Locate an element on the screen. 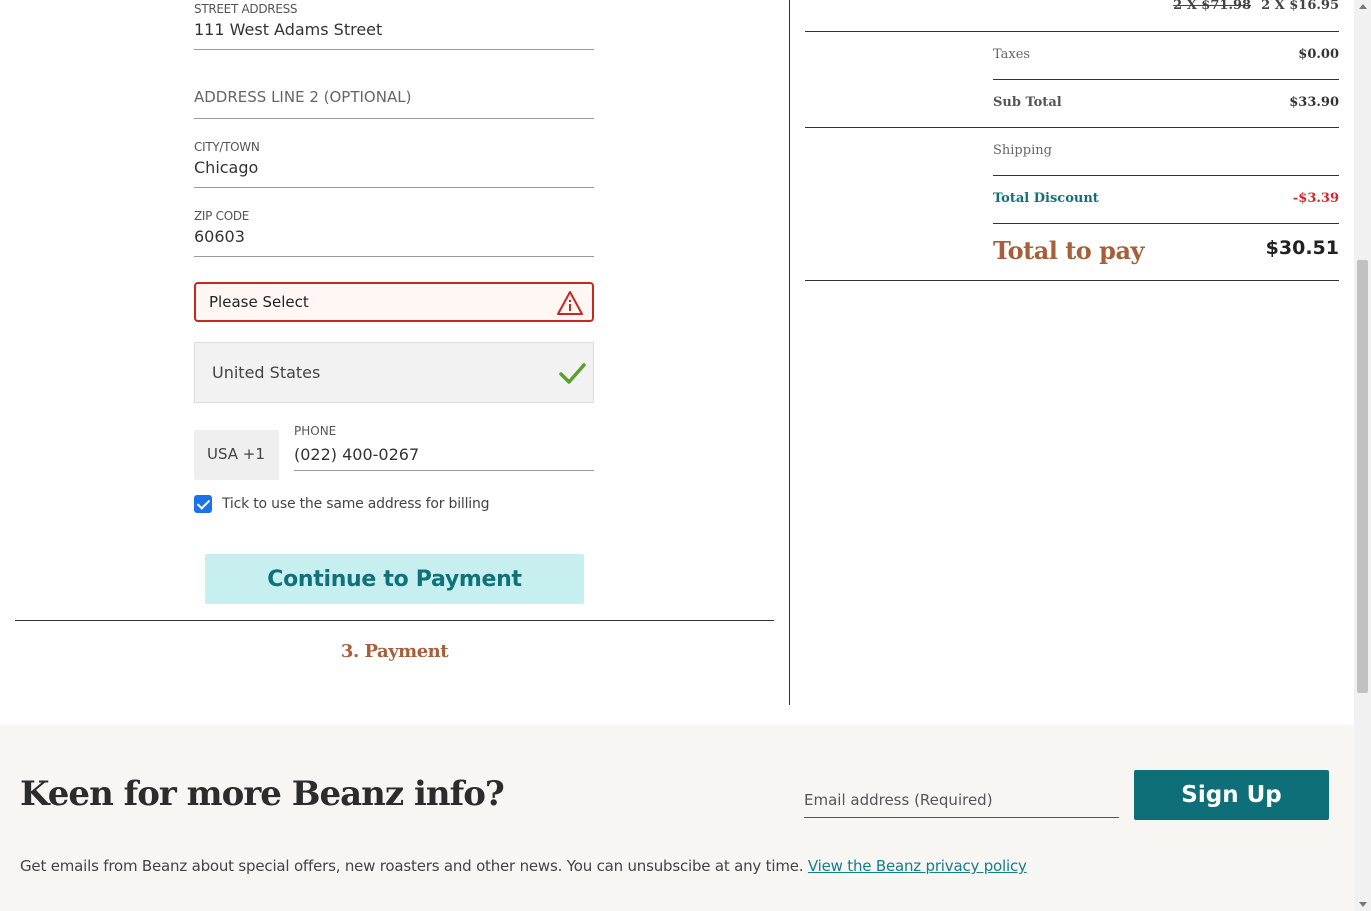  address-line-2-field: ADDRESS LINE 2 (OPTIONAL) is located at coordinates (394, 103).